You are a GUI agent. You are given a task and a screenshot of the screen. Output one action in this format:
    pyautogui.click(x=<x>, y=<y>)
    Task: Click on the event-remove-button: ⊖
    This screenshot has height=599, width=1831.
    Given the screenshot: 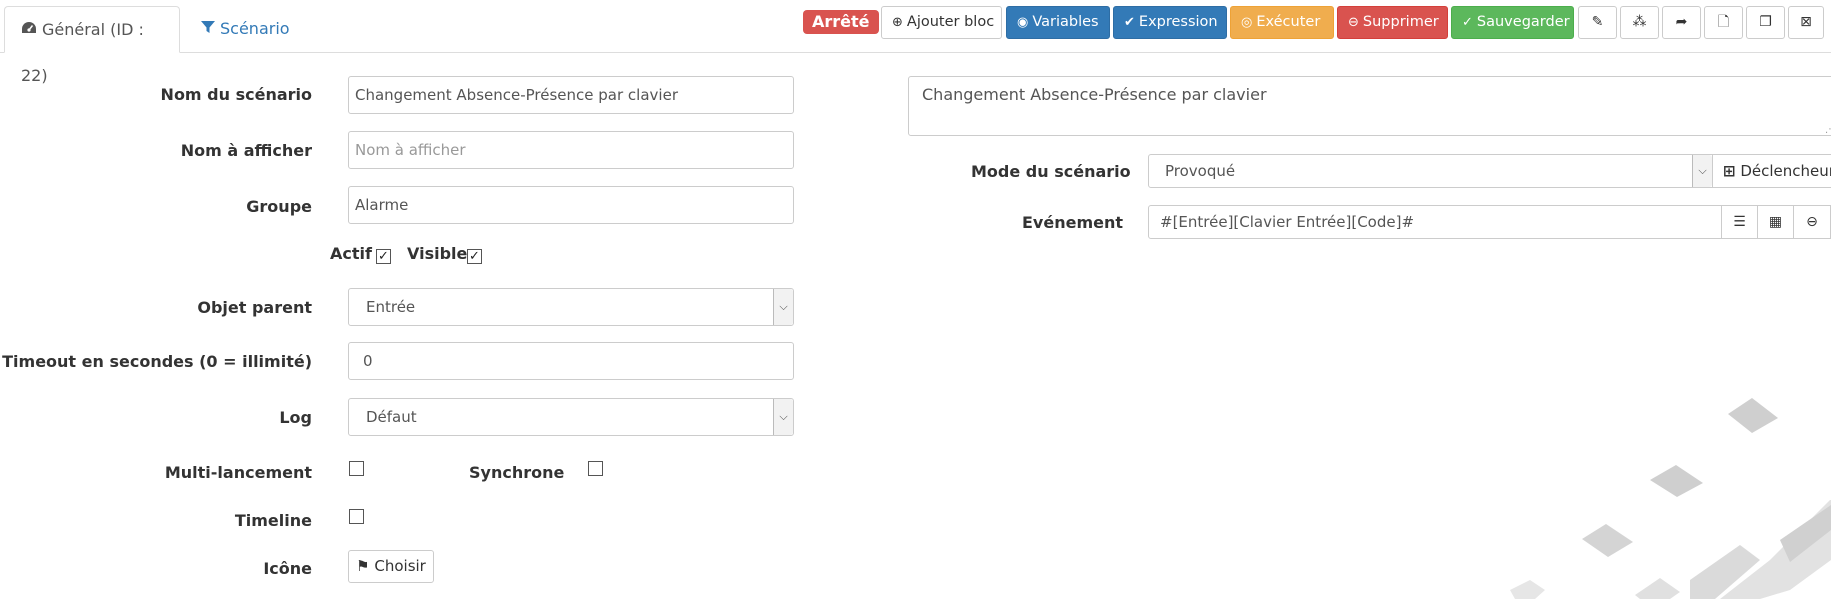 What is the action you would take?
    pyautogui.click(x=1812, y=222)
    